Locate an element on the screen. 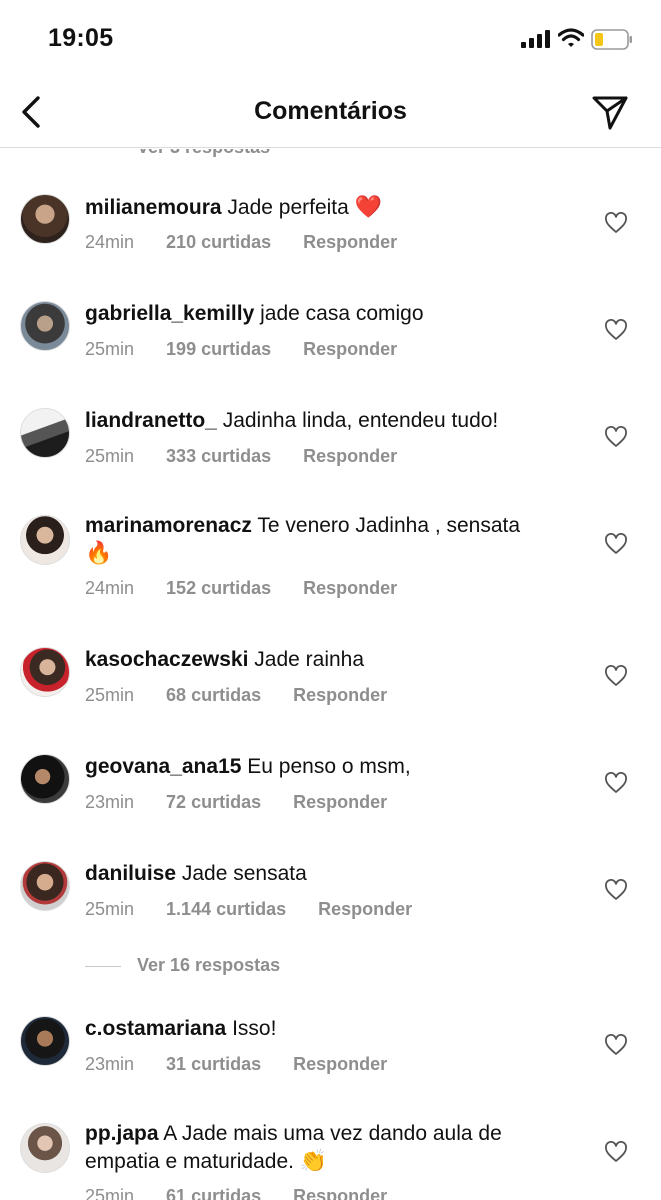  comment-meta: 24min 210 curtidas Responder is located at coordinates (241, 242).